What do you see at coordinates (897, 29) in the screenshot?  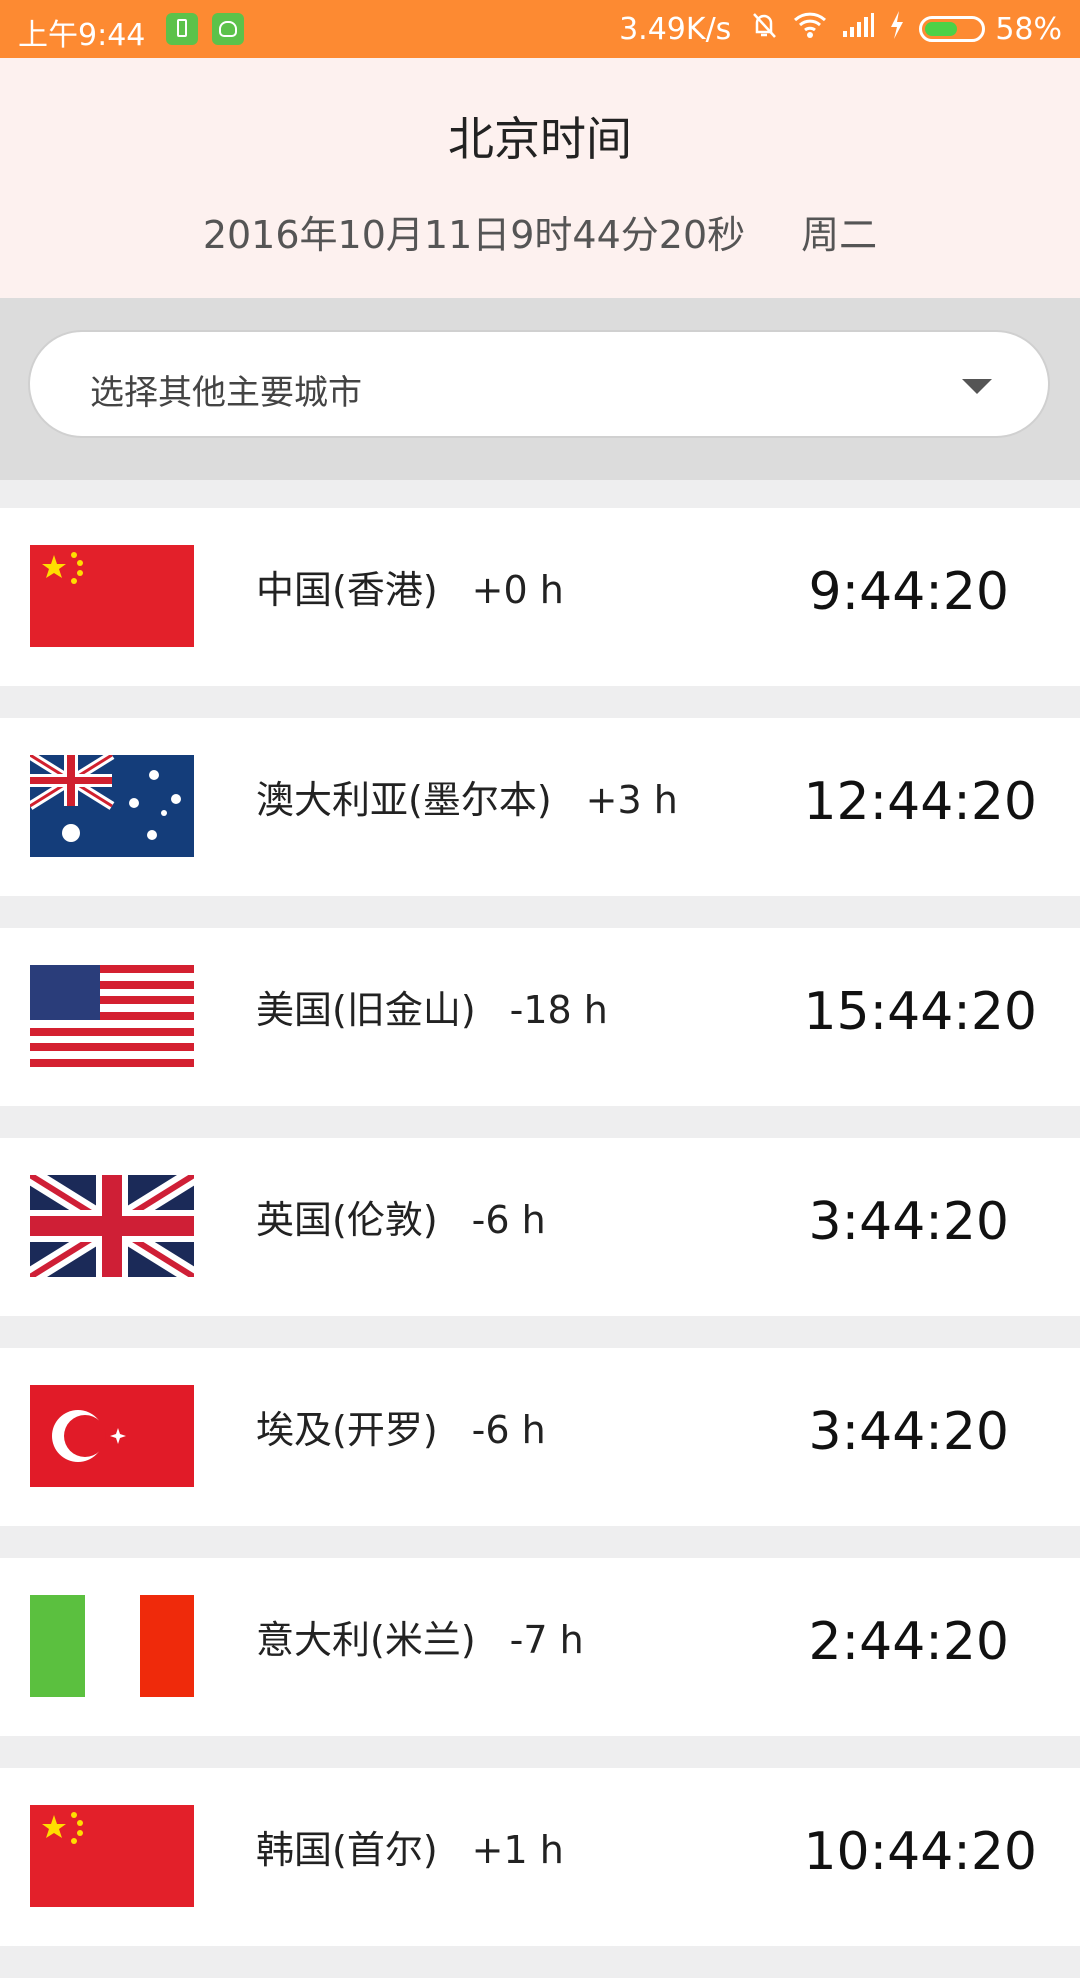 I see `charging-icon` at bounding box center [897, 29].